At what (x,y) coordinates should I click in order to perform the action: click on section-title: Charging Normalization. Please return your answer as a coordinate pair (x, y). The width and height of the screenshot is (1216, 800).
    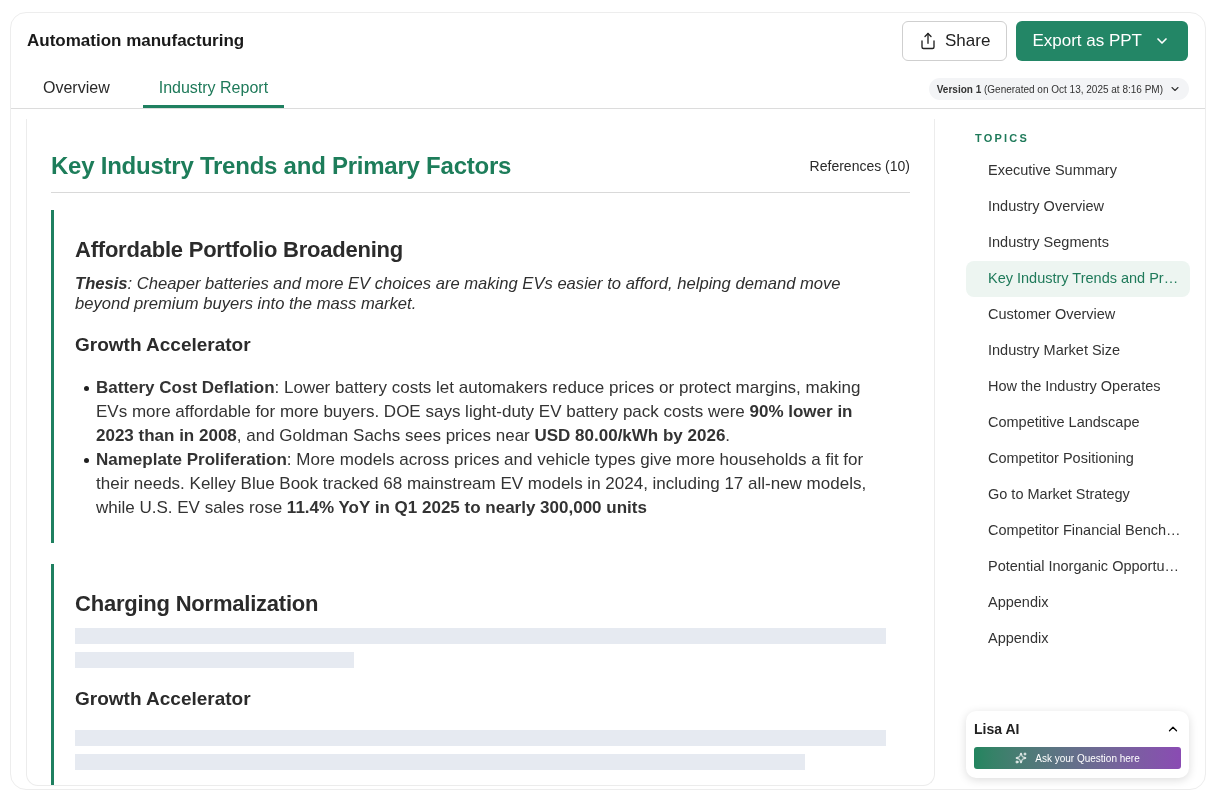
    Looking at the image, I should click on (197, 604).